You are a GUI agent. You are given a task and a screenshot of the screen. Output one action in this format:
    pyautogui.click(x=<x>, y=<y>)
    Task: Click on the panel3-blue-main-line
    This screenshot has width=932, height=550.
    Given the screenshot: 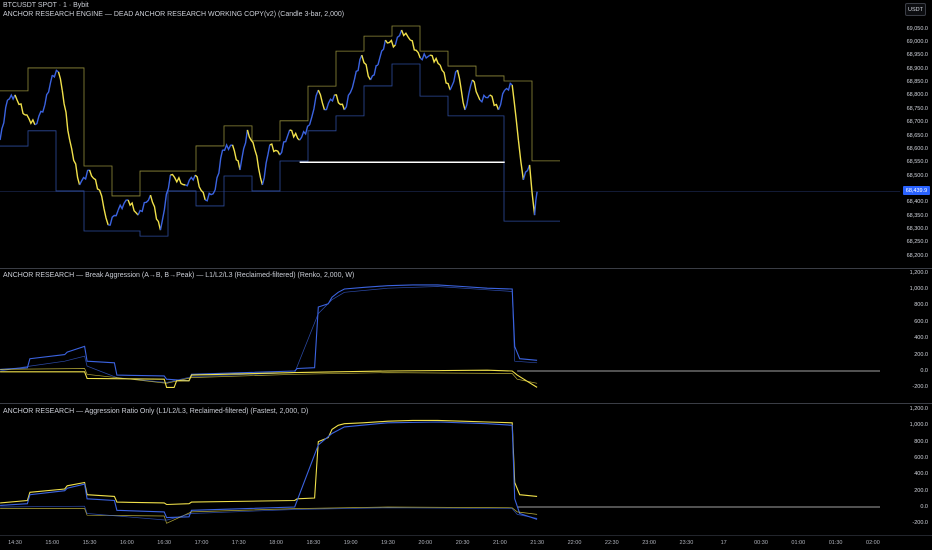 What is the action you would take?
    pyautogui.click(x=269, y=470)
    